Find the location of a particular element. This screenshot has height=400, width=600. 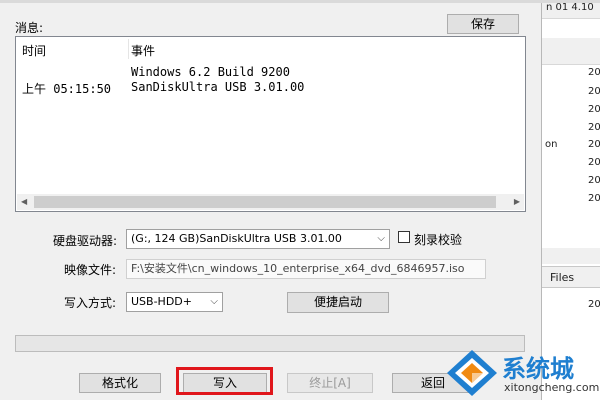

xitongcheng-watermark: 系统城 xitongcheng.com is located at coordinates (522, 372).